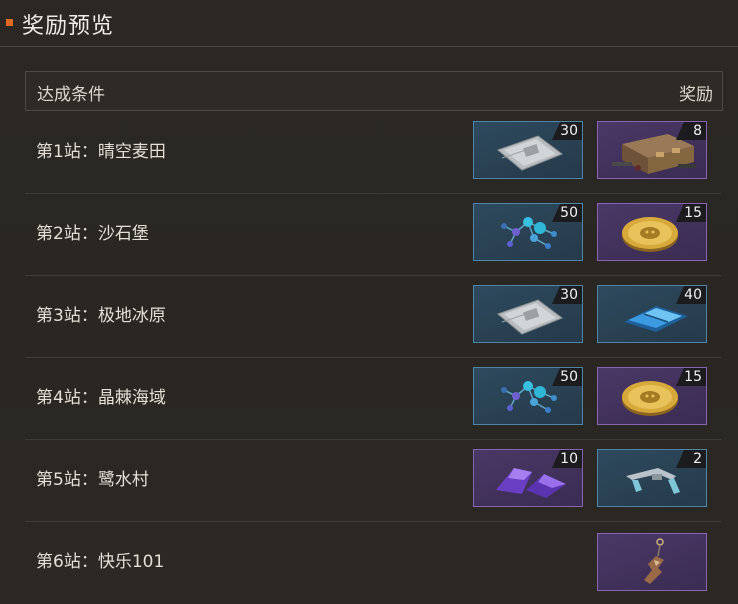  I want to click on table-header: 达成条件 奖励, so click(374, 91).